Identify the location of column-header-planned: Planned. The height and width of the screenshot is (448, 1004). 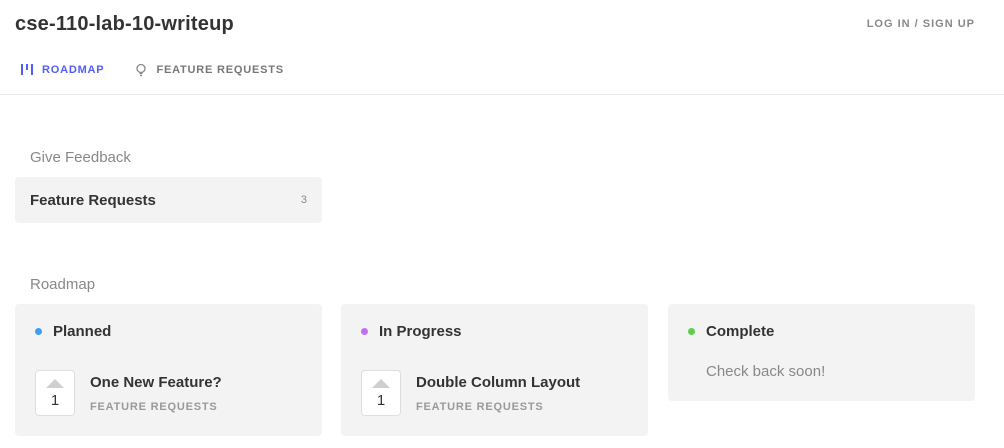
(73, 331).